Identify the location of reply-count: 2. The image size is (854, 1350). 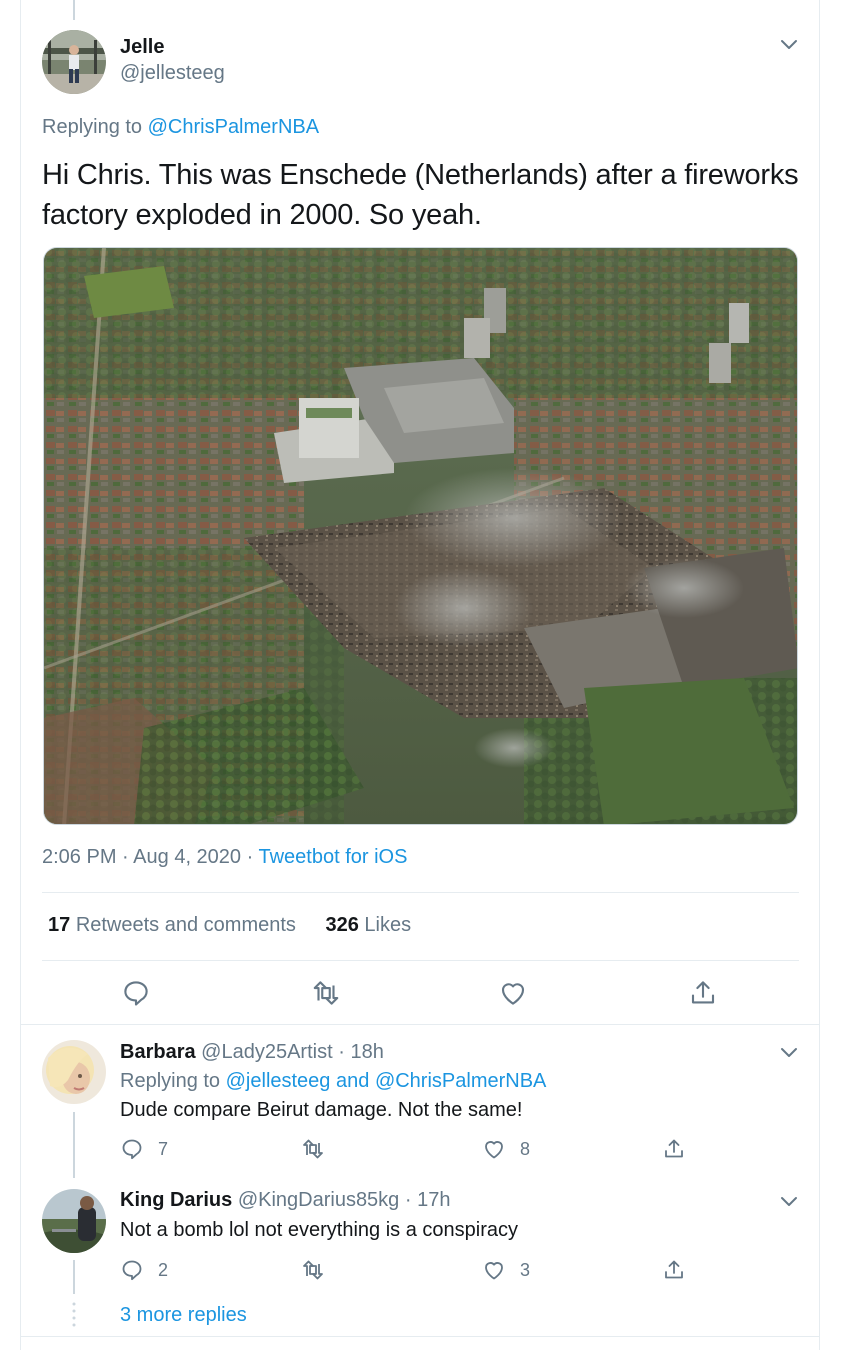
(163, 1269).